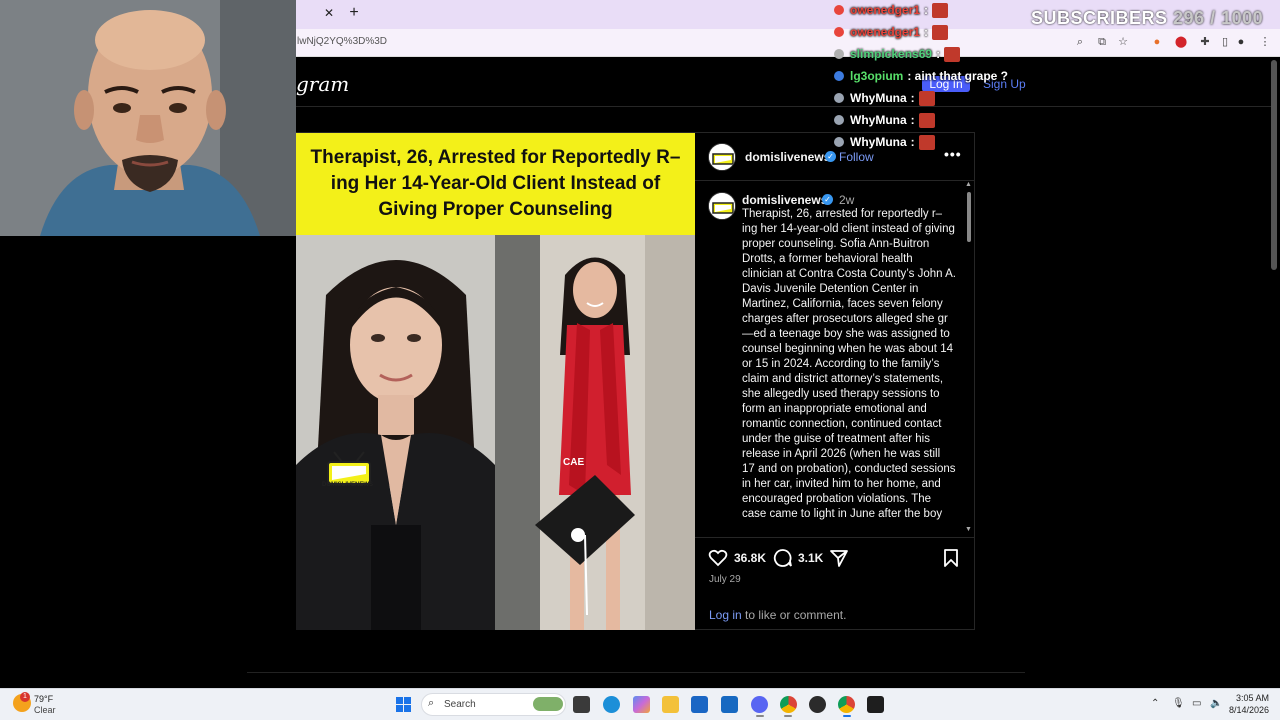  I want to click on weather-temperature: 79°F, so click(43, 699).